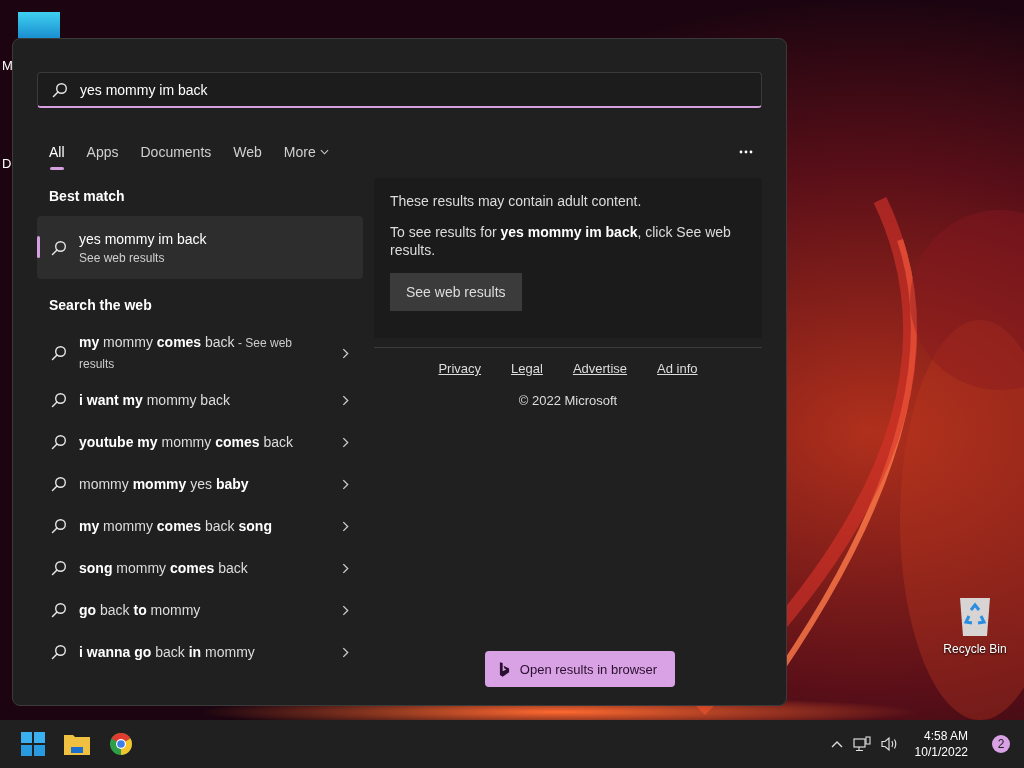 The width and height of the screenshot is (1024, 768). I want to click on filter-tab: More, so click(306, 152).